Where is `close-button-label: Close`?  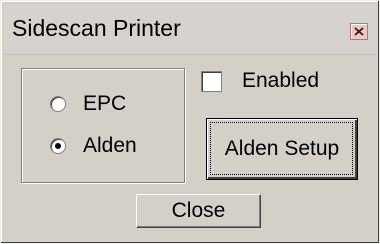
close-button-label: Close is located at coordinates (198, 210).